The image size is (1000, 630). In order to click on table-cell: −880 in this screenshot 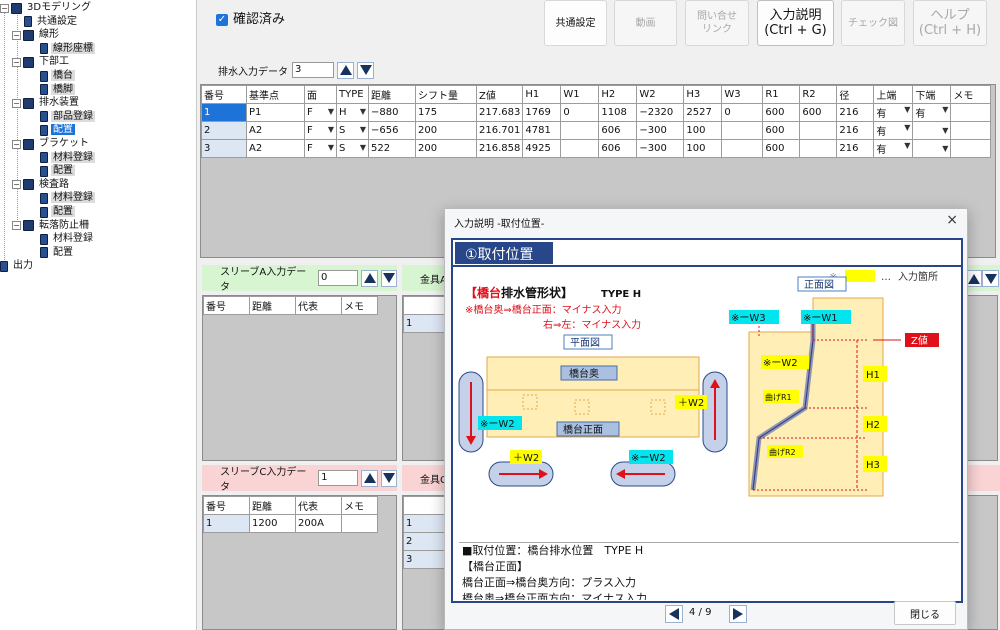, I will do `click(392, 112)`.